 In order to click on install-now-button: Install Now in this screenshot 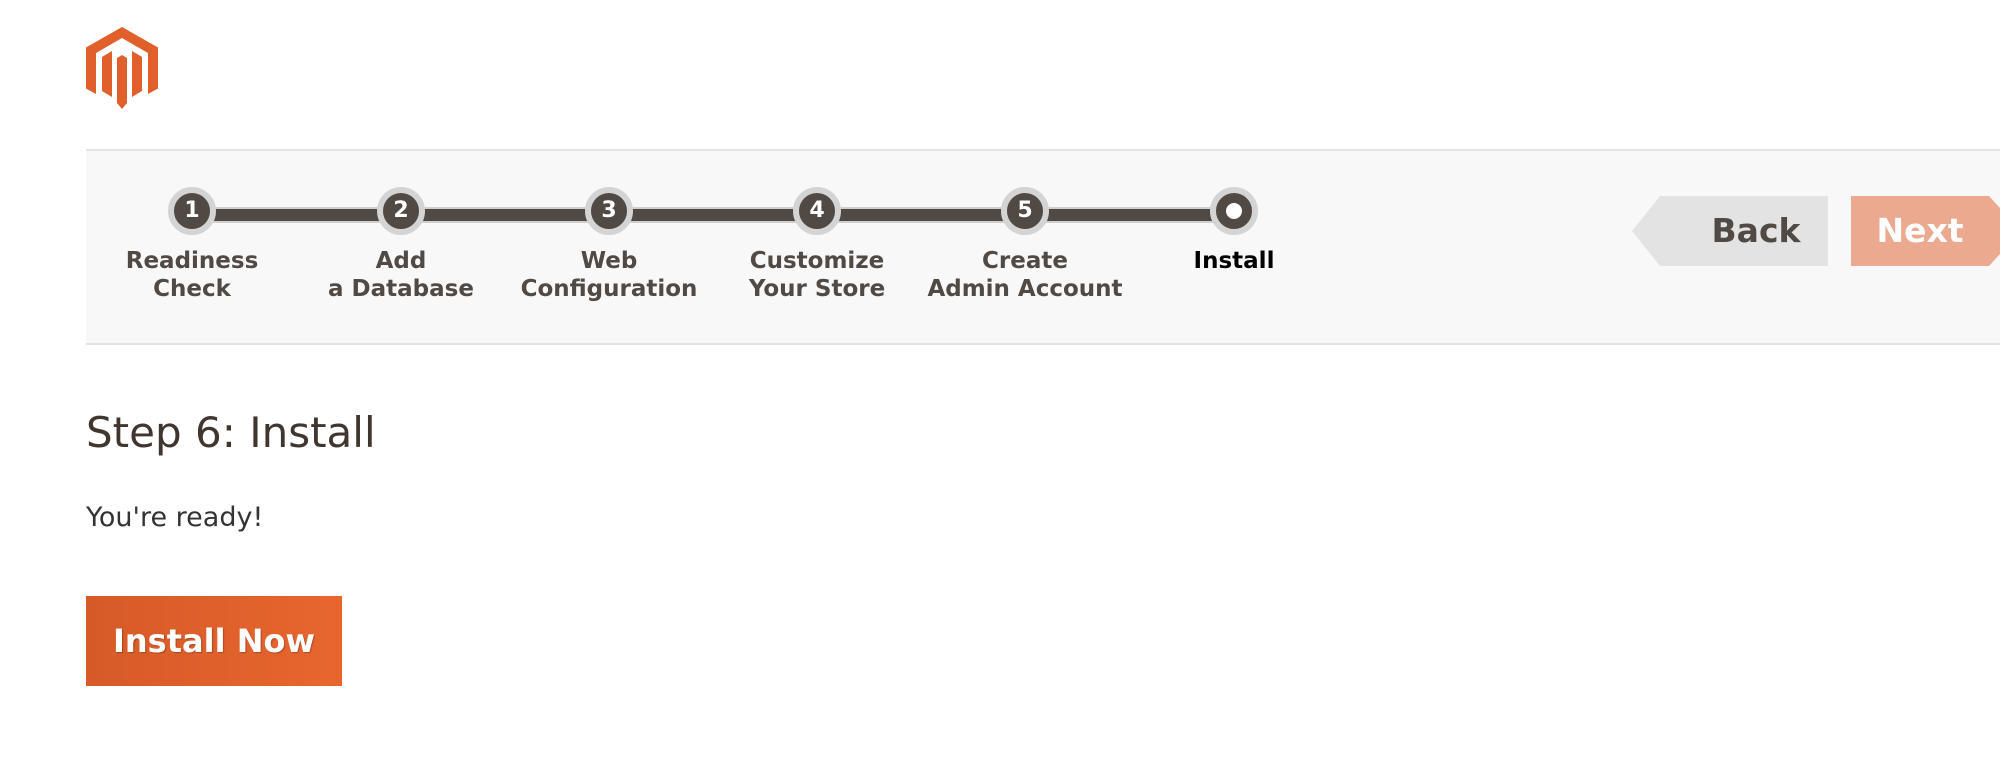, I will do `click(214, 641)`.